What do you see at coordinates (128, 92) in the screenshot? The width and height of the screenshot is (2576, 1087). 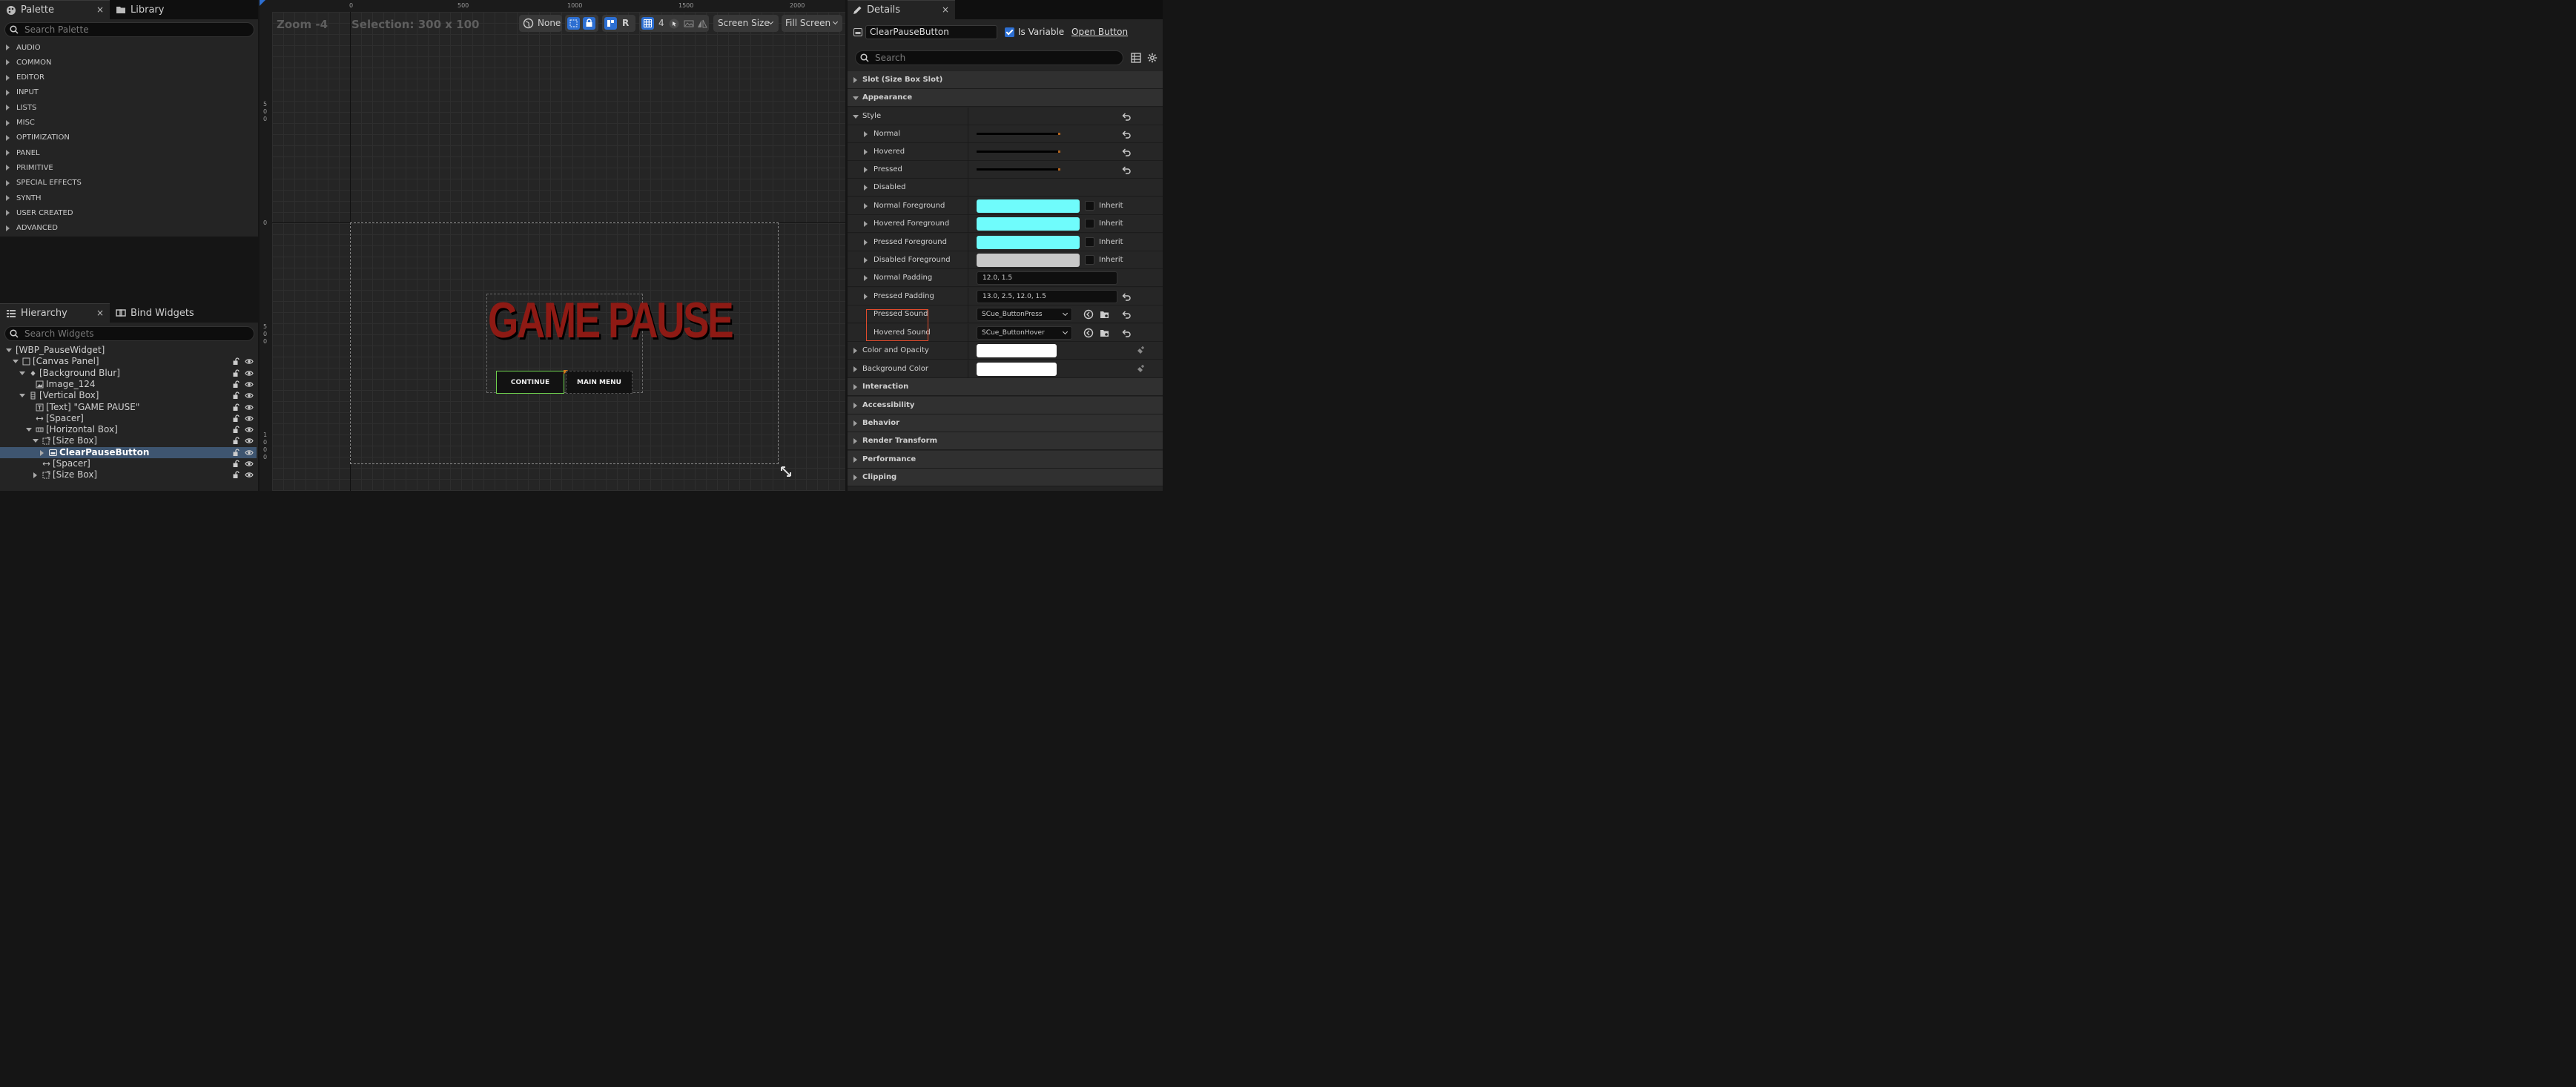 I see `palette-category: INPUT` at bounding box center [128, 92].